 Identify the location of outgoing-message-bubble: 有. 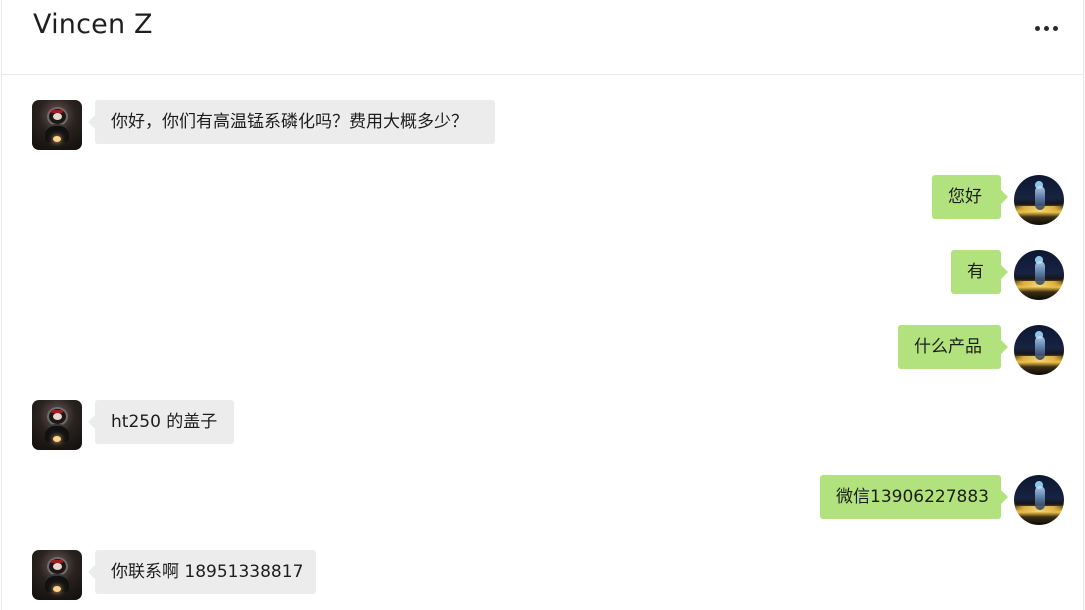
(979, 272).